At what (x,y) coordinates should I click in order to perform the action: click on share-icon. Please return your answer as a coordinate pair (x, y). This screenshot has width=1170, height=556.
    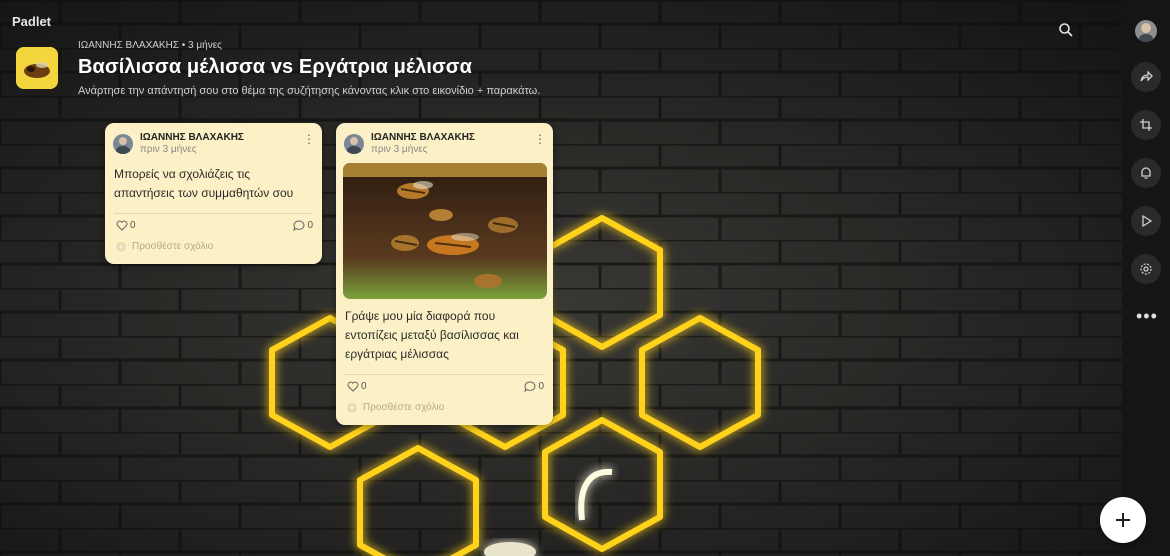
    Looking at the image, I should click on (1146, 76).